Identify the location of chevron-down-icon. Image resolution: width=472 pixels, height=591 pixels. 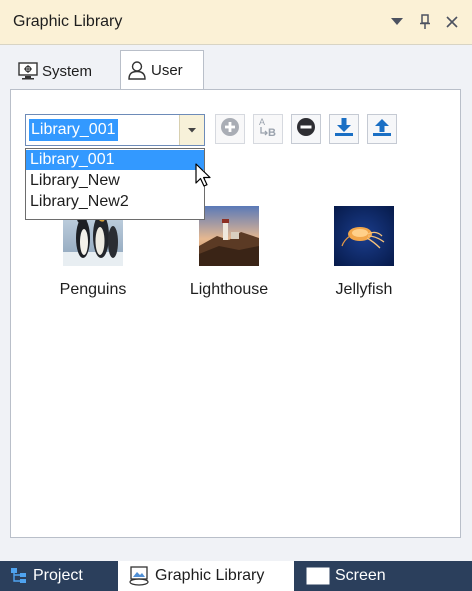
(191, 130).